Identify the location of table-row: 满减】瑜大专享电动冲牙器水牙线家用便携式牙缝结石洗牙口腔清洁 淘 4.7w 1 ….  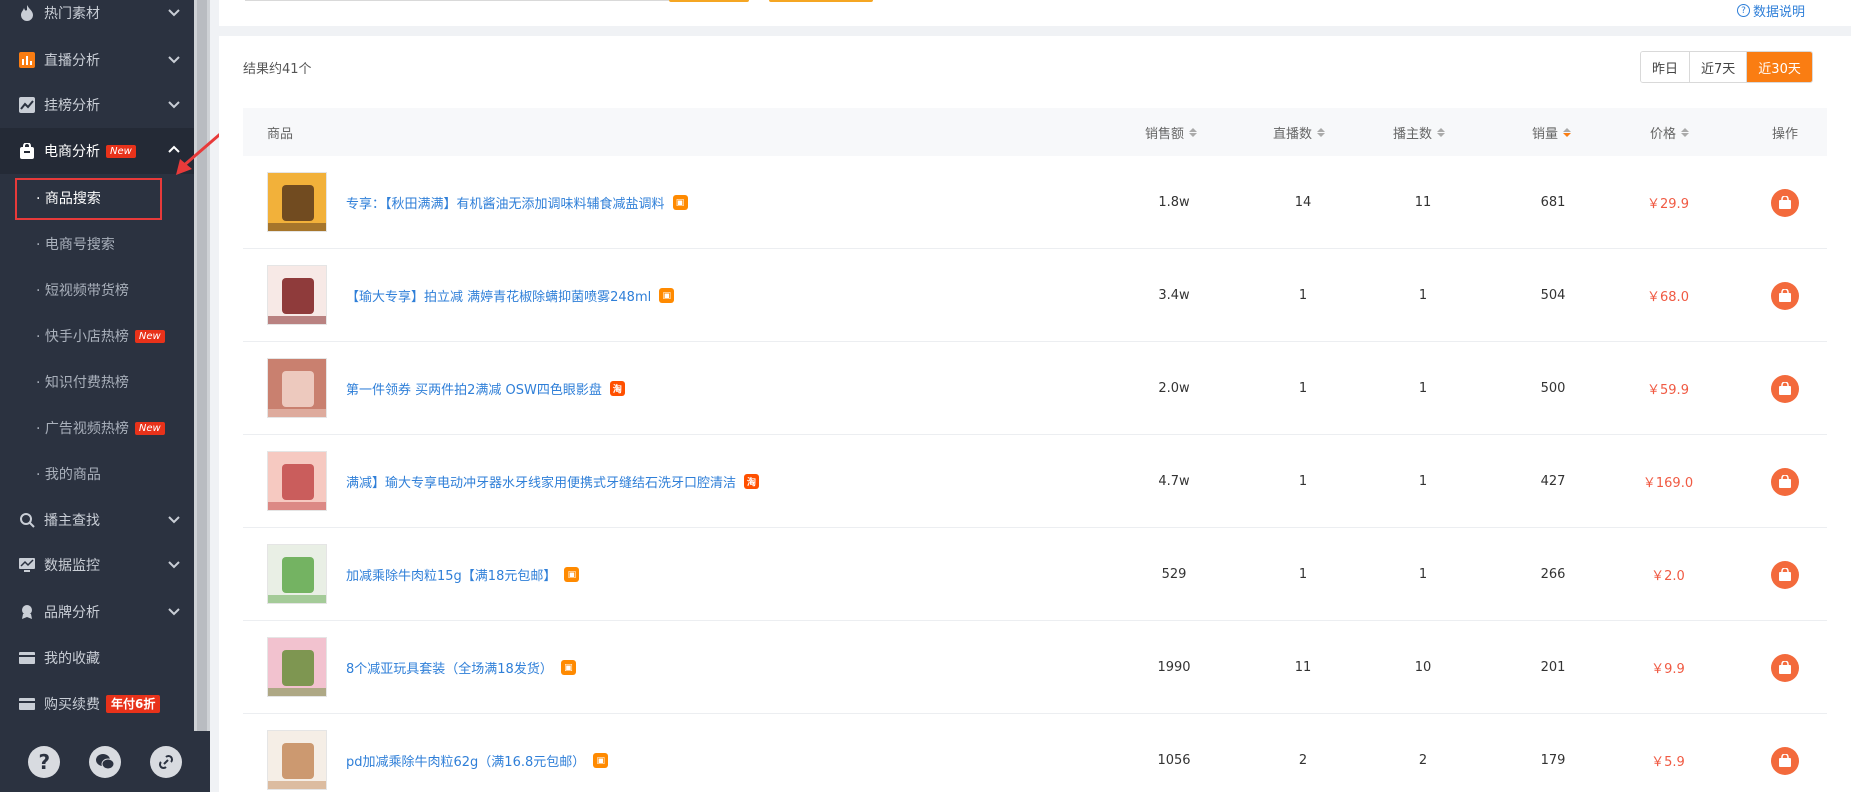
(1035, 481).